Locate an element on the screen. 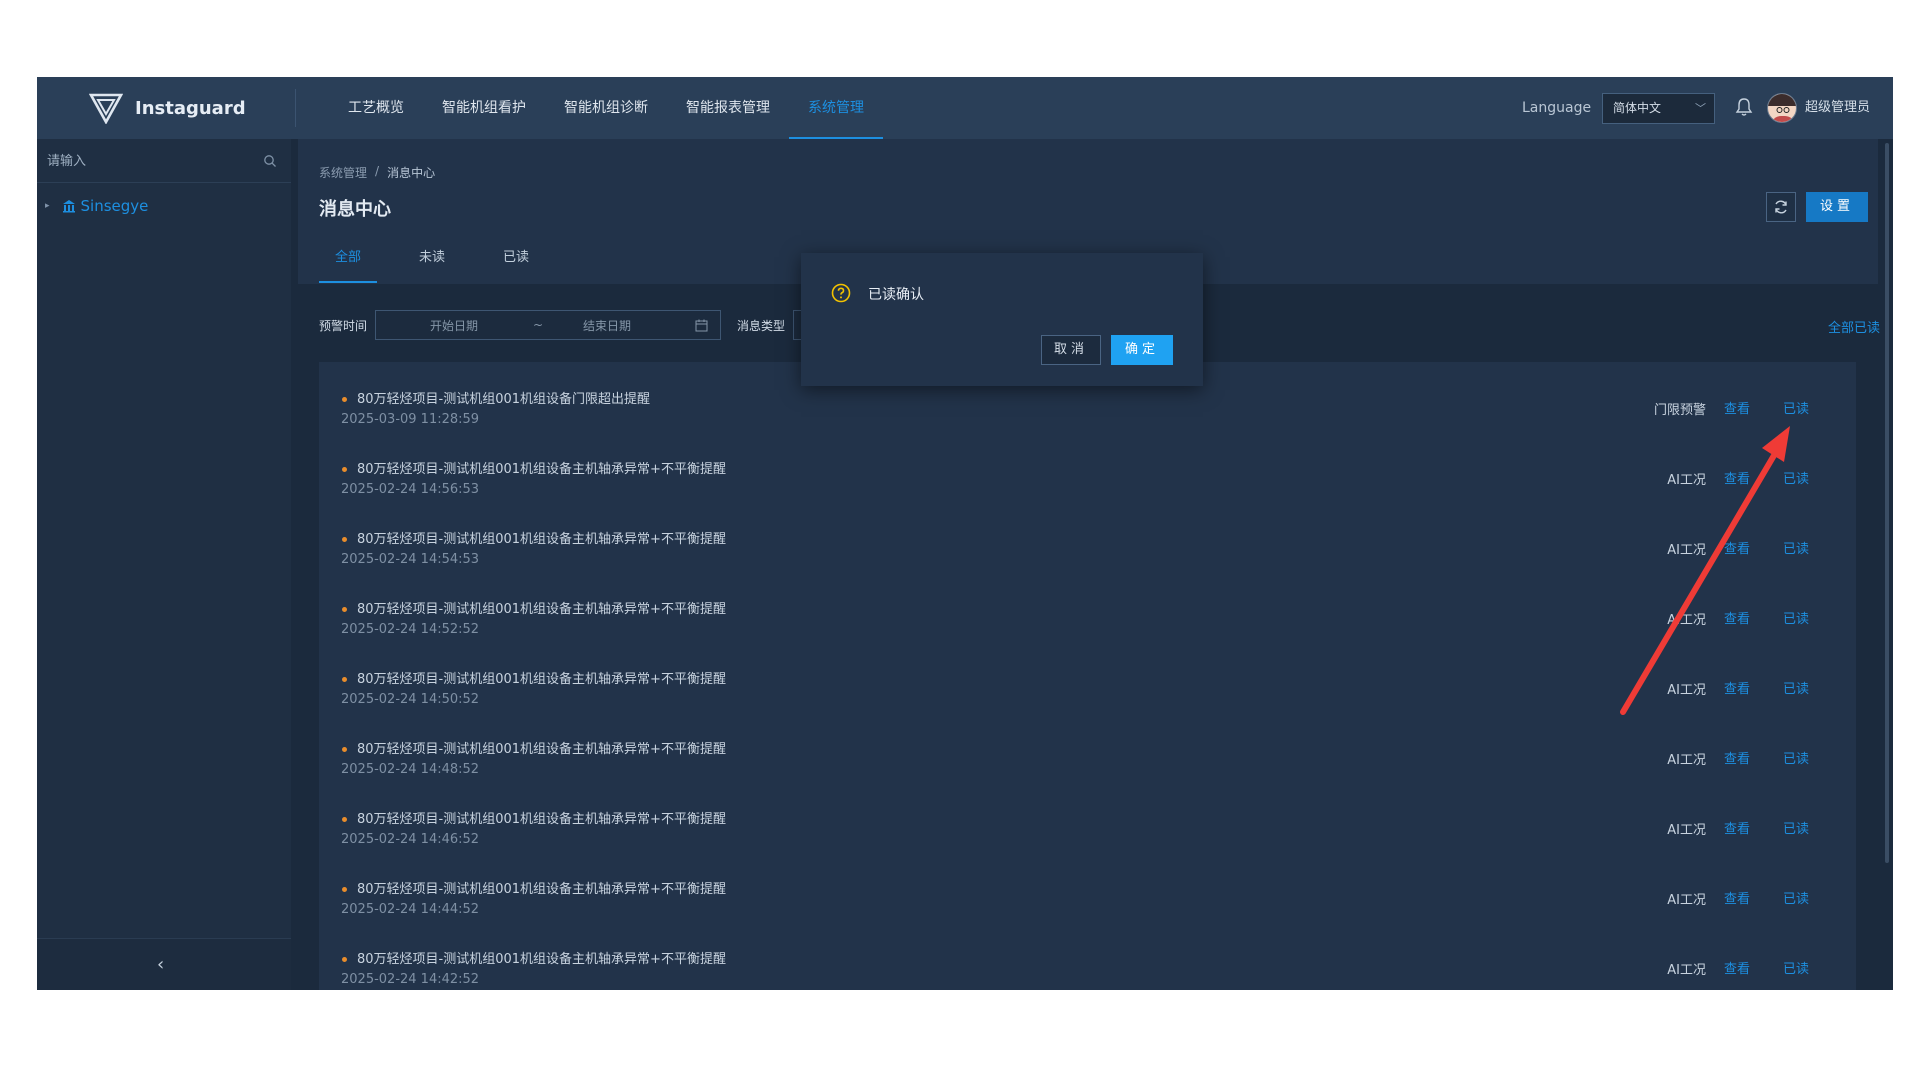  mark-all-read-link: 全部已读 is located at coordinates (1854, 326).